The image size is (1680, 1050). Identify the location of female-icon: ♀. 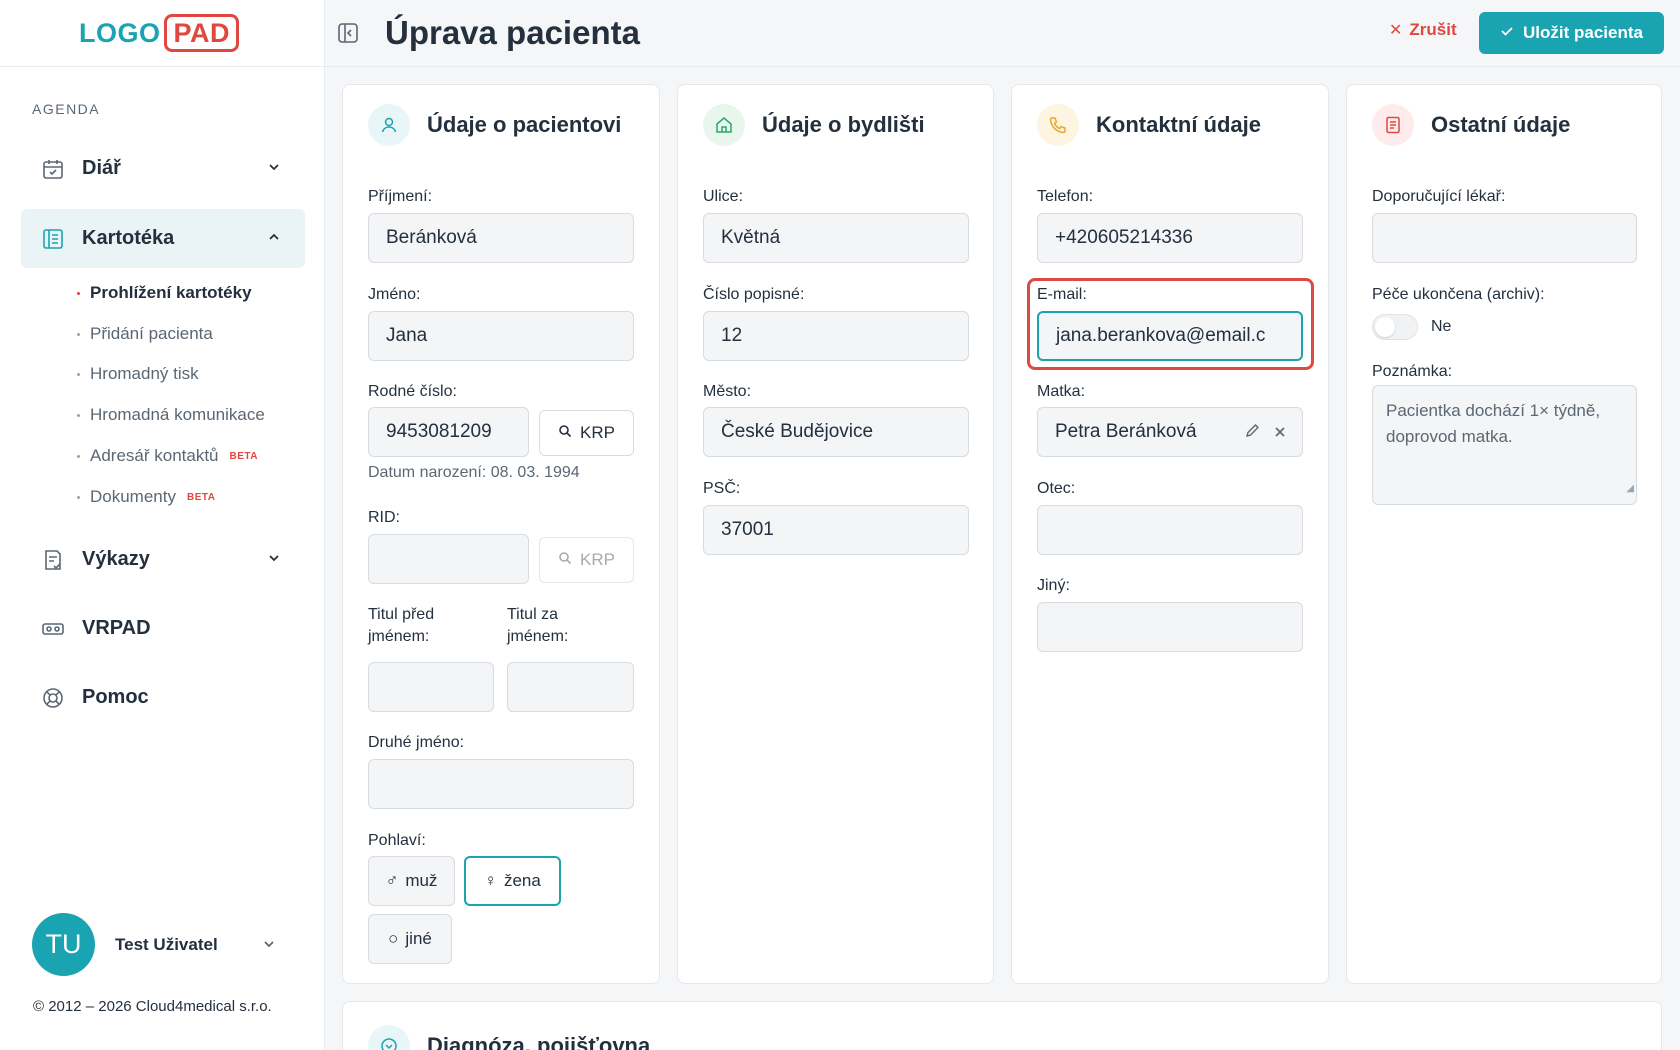
(490, 880).